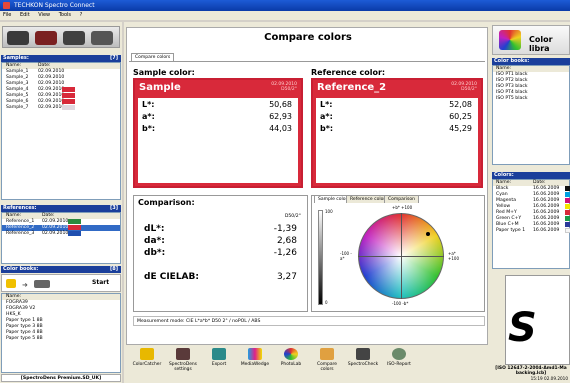  I want to click on hand-icon, so click(11, 283).